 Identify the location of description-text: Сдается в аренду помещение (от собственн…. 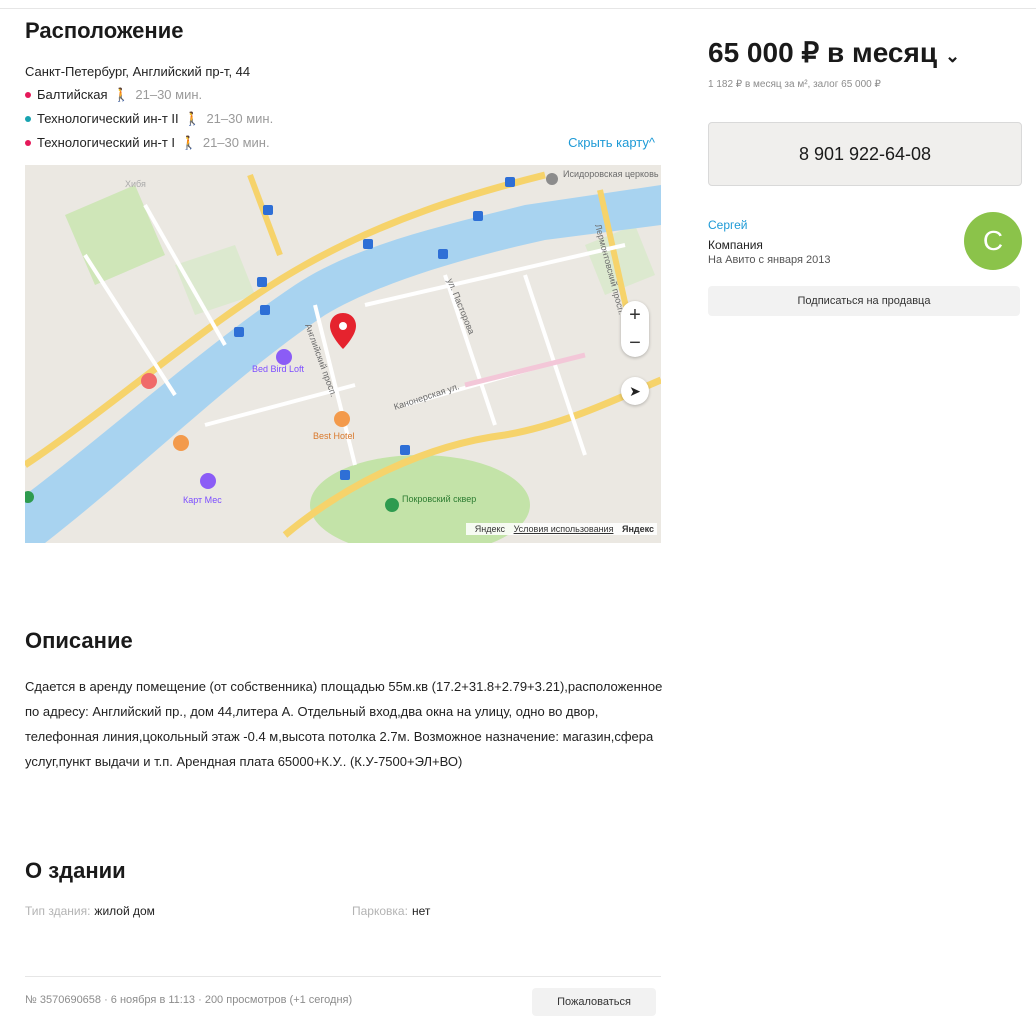
(344, 724).